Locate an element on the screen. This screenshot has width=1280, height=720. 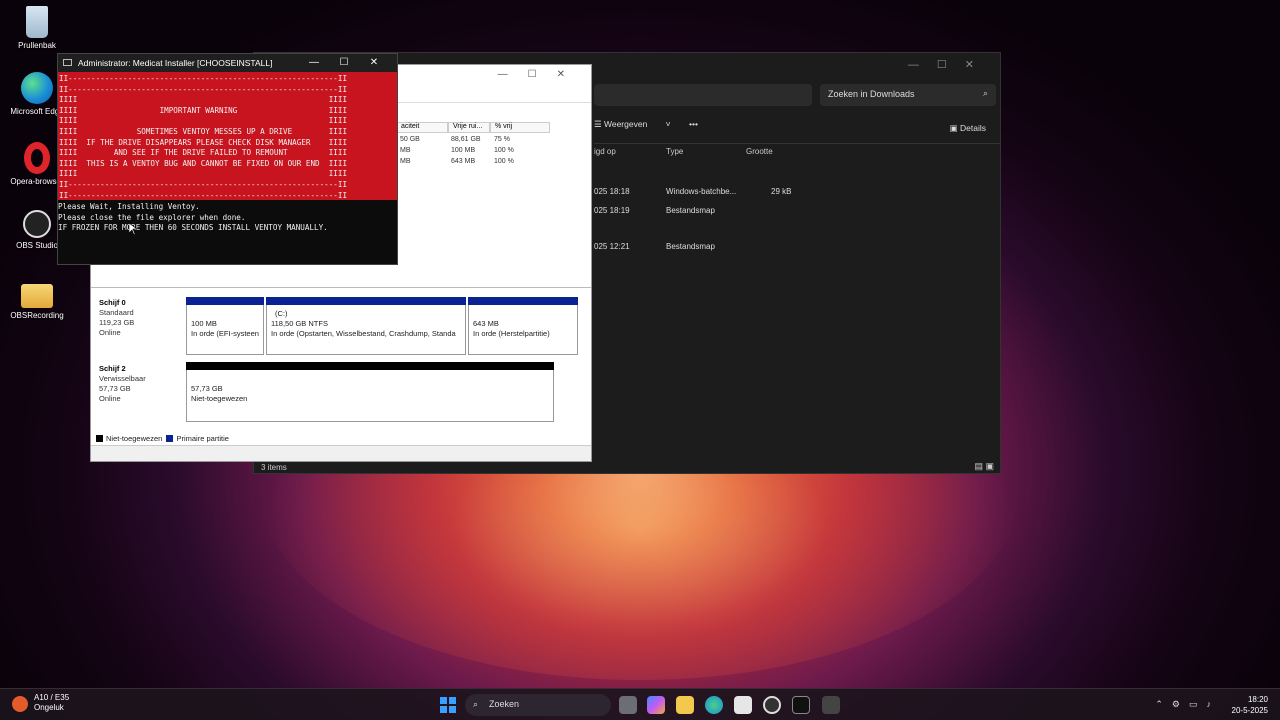
disk-size: 119,23 GB is located at coordinates (117, 322).